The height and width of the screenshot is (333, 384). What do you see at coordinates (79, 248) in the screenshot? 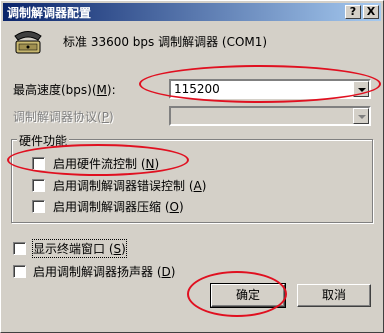
I see `terminal-window-label: 显示终端窗口 (S)` at bounding box center [79, 248].